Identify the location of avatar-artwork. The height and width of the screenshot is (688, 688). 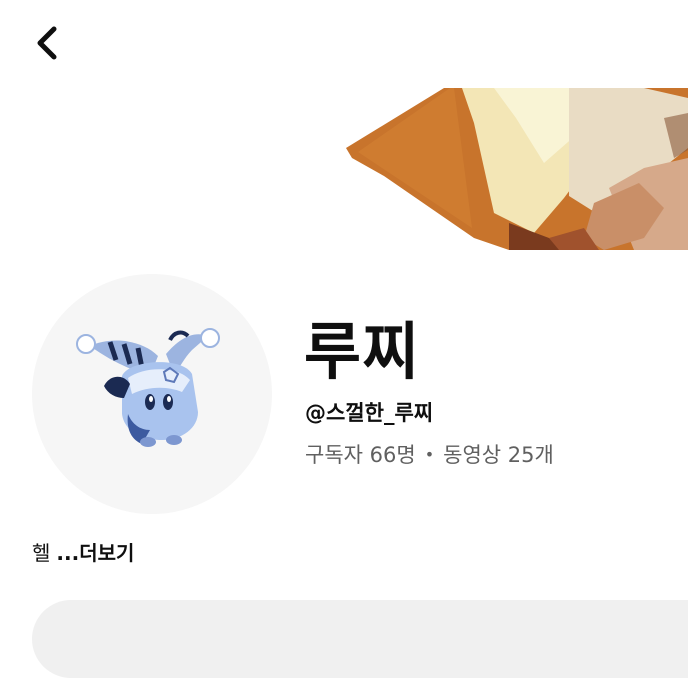
(148, 387).